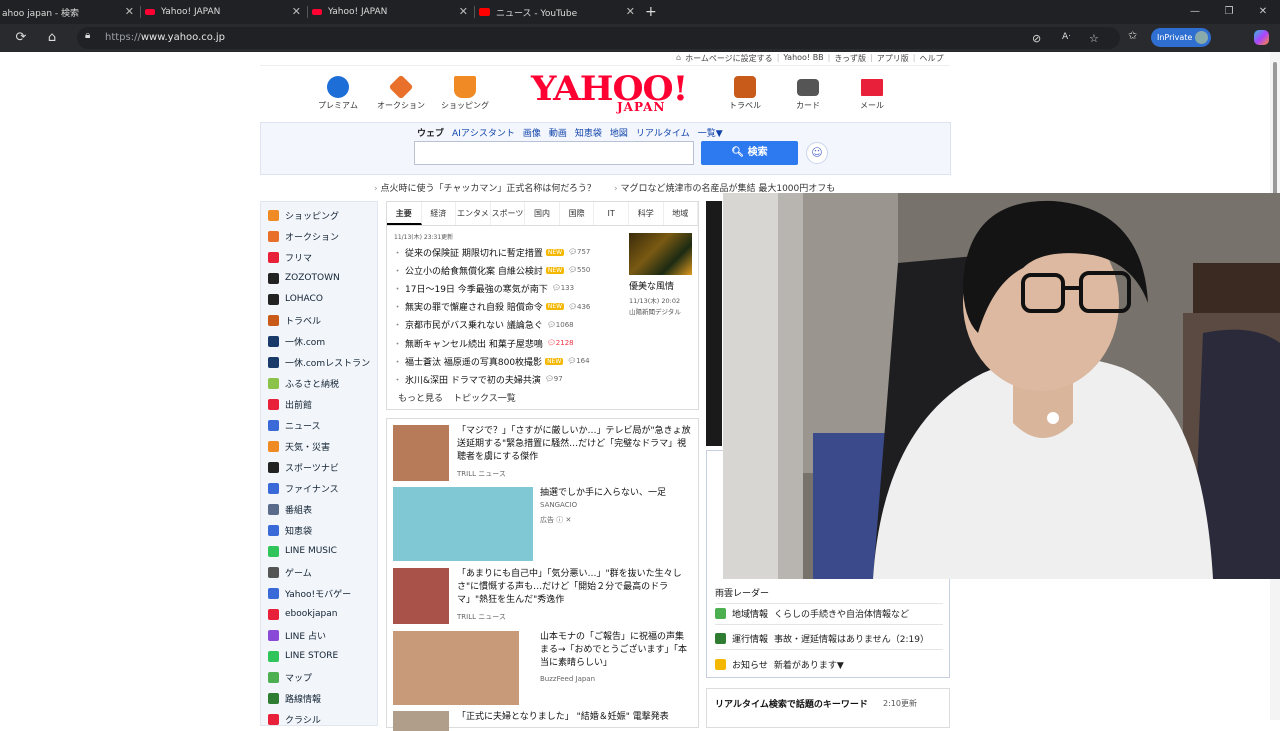 The height and width of the screenshot is (731, 1280). Describe the element at coordinates (681, 213) in the screenshot. I see `news-tab: 地域` at that location.